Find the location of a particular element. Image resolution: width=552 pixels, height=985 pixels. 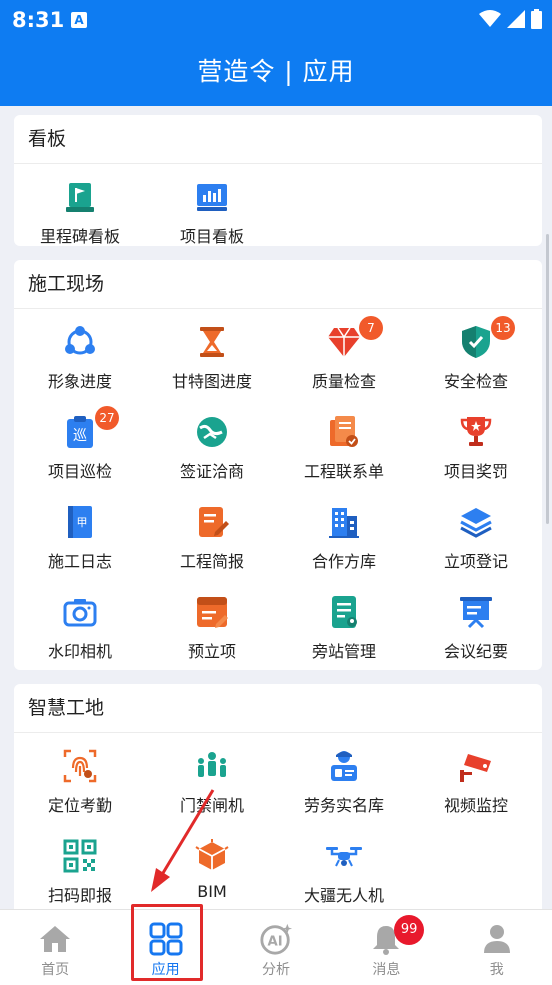

pre-project-folder-icon is located at coordinates (212, 612).